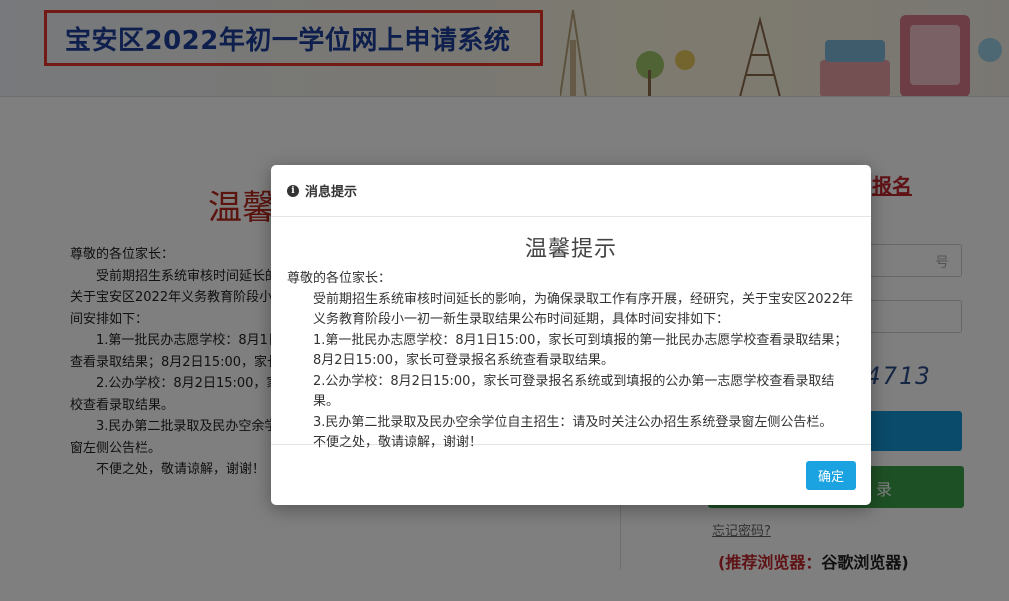 Image resolution: width=1009 pixels, height=601 pixels. What do you see at coordinates (331, 192) in the screenshot?
I see `dialog-title: 消息提示` at bounding box center [331, 192].